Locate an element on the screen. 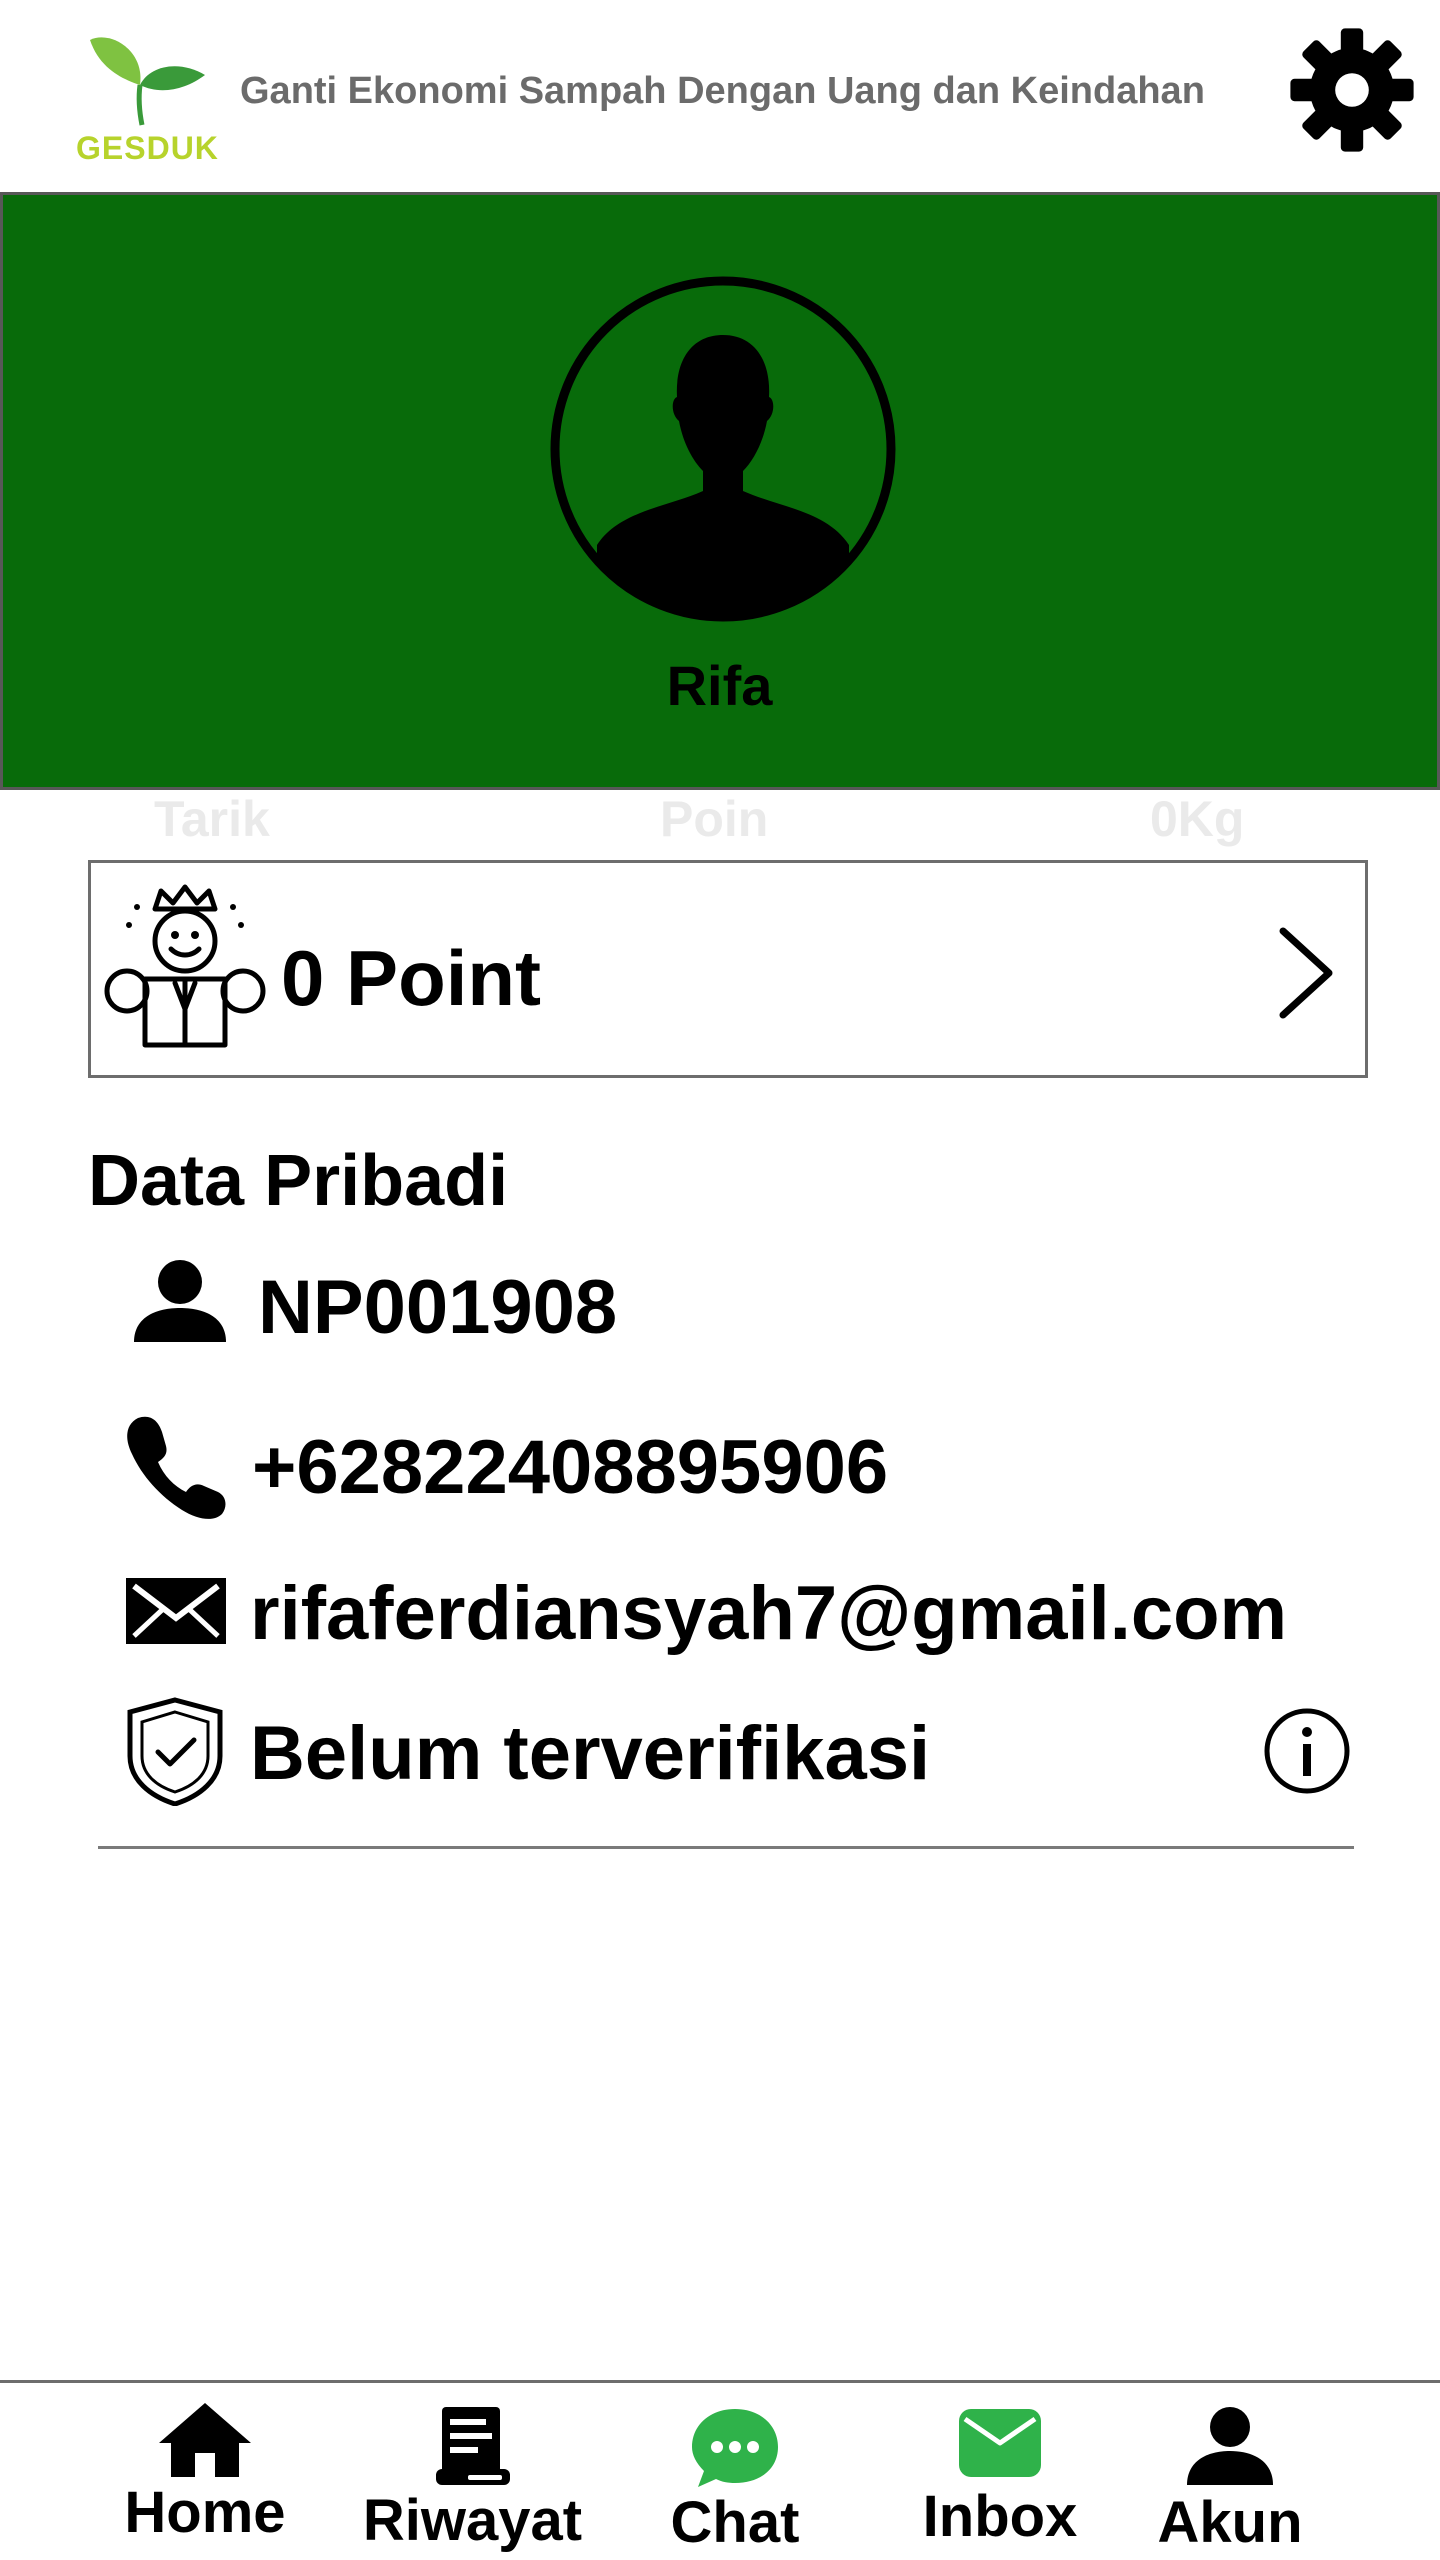 The image size is (1440, 2560). history-icon is located at coordinates (472, 2446).